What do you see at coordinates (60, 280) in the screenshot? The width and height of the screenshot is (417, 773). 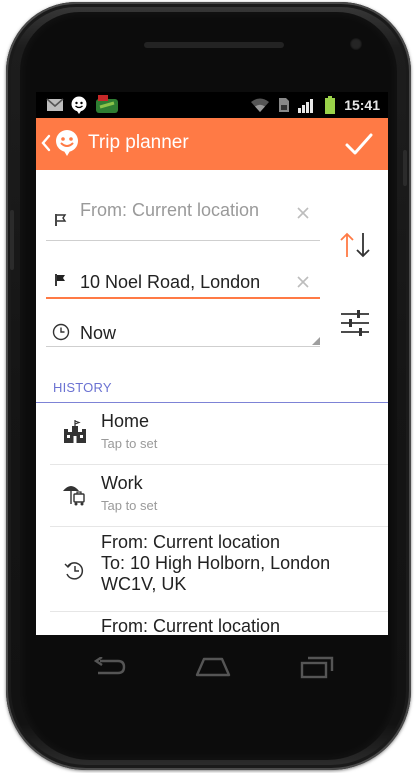 I see `flag-filled-icon` at bounding box center [60, 280].